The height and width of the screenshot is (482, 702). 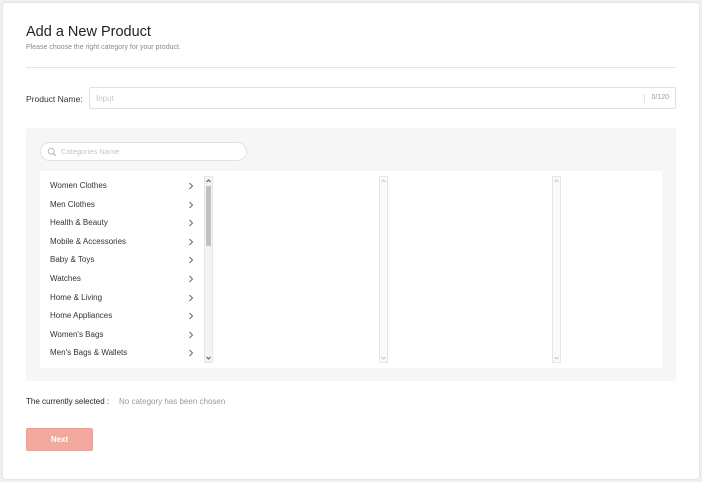 I want to click on next-button: Next, so click(x=59, y=439).